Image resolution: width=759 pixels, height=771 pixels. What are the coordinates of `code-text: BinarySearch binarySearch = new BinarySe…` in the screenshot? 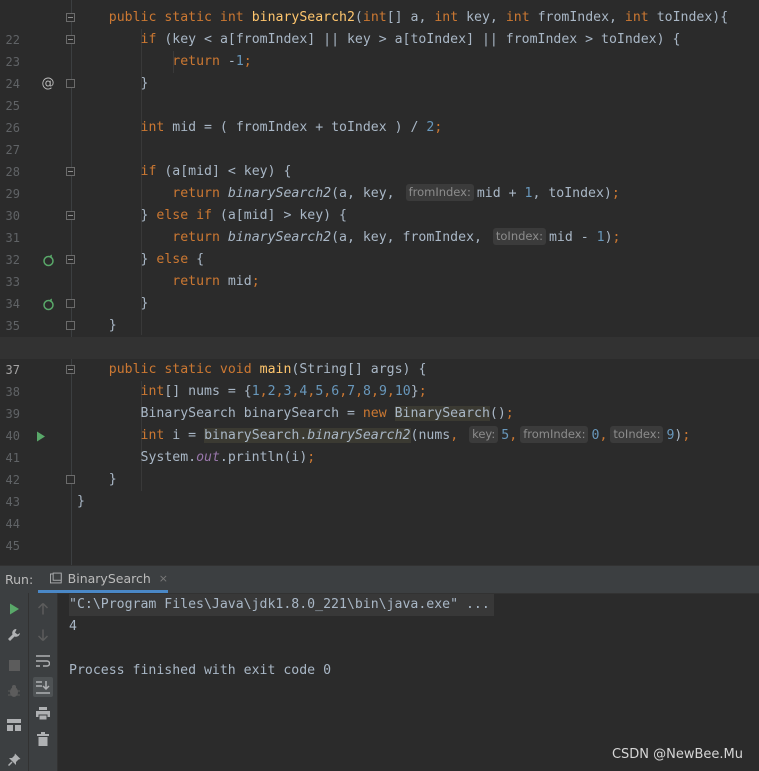 It's located at (295, 413).